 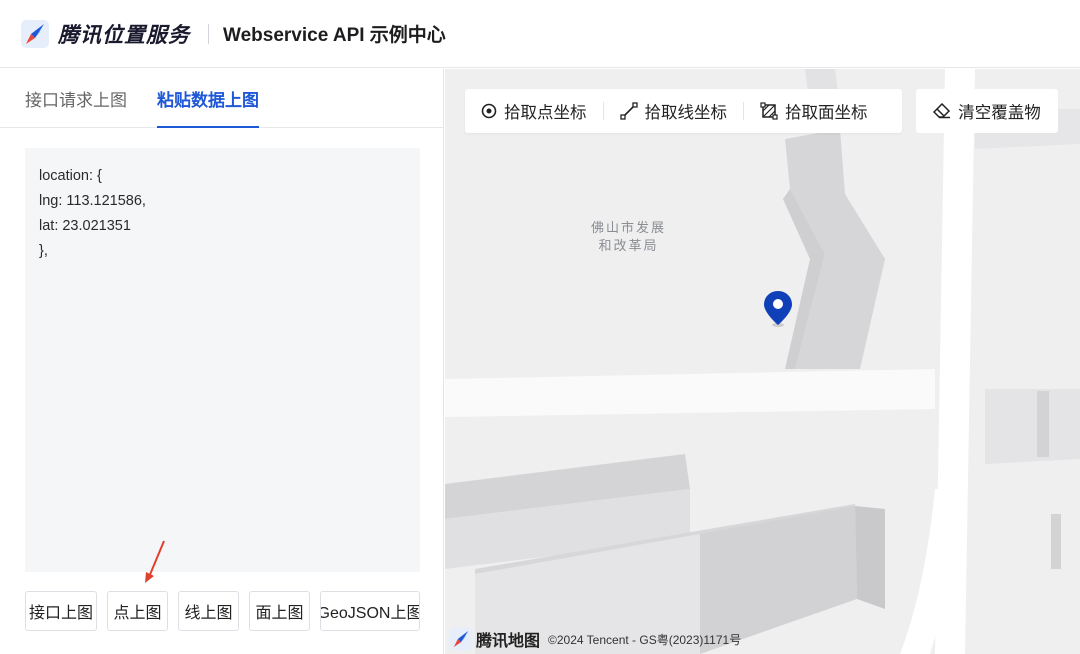 What do you see at coordinates (76, 106) in the screenshot?
I see `tab-api-request: 接口请求上图` at bounding box center [76, 106].